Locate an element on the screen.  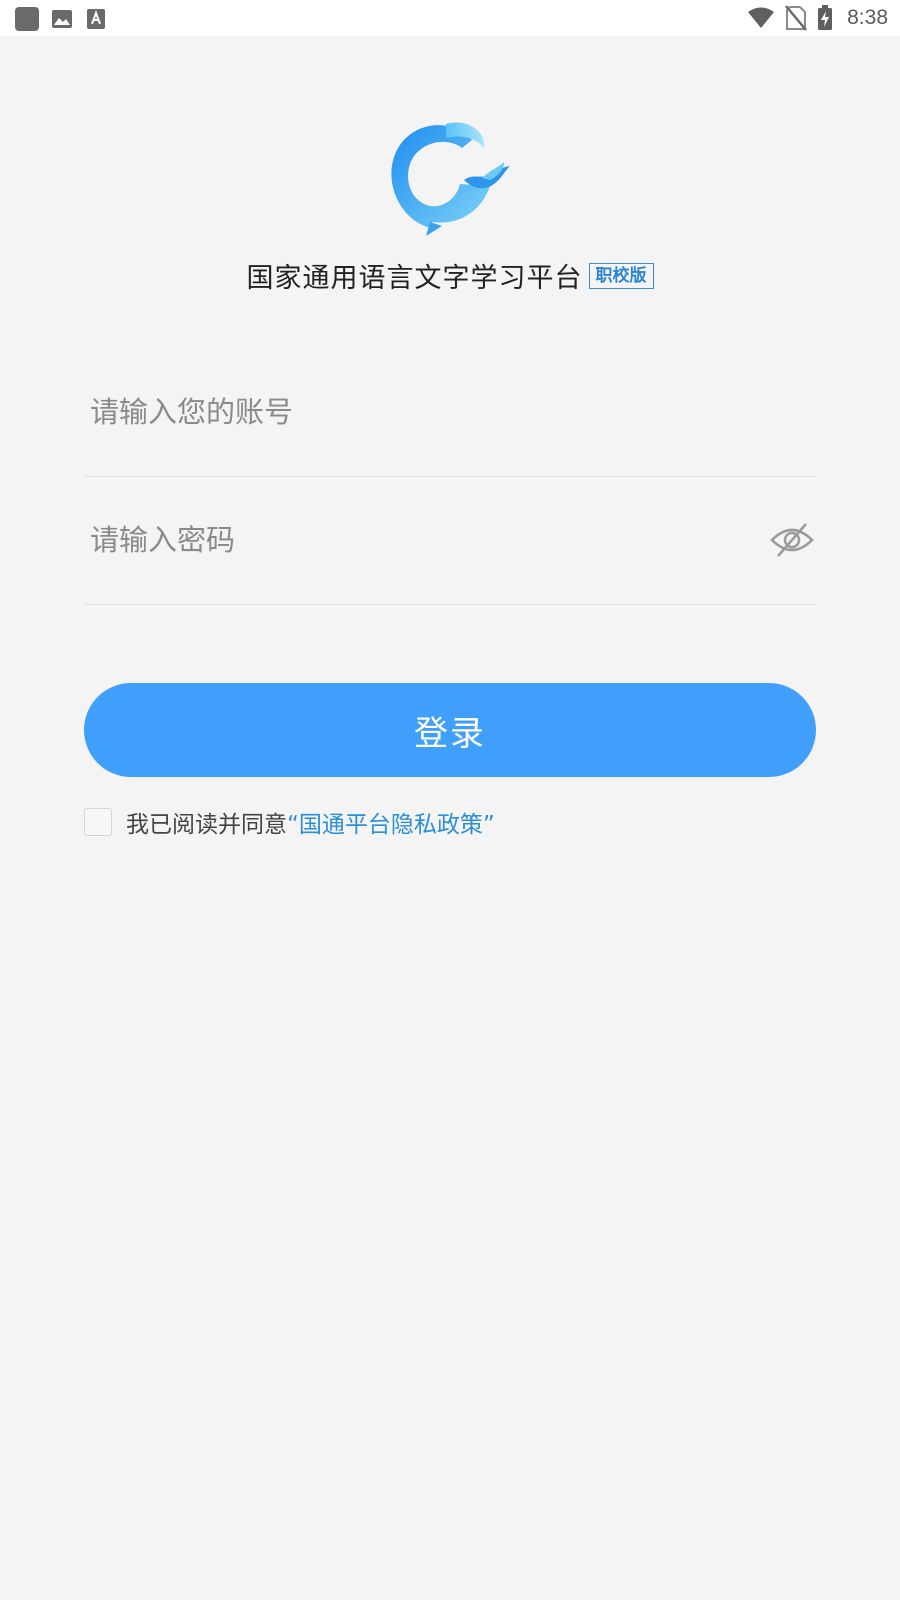
password-input is located at coordinates (420, 540).